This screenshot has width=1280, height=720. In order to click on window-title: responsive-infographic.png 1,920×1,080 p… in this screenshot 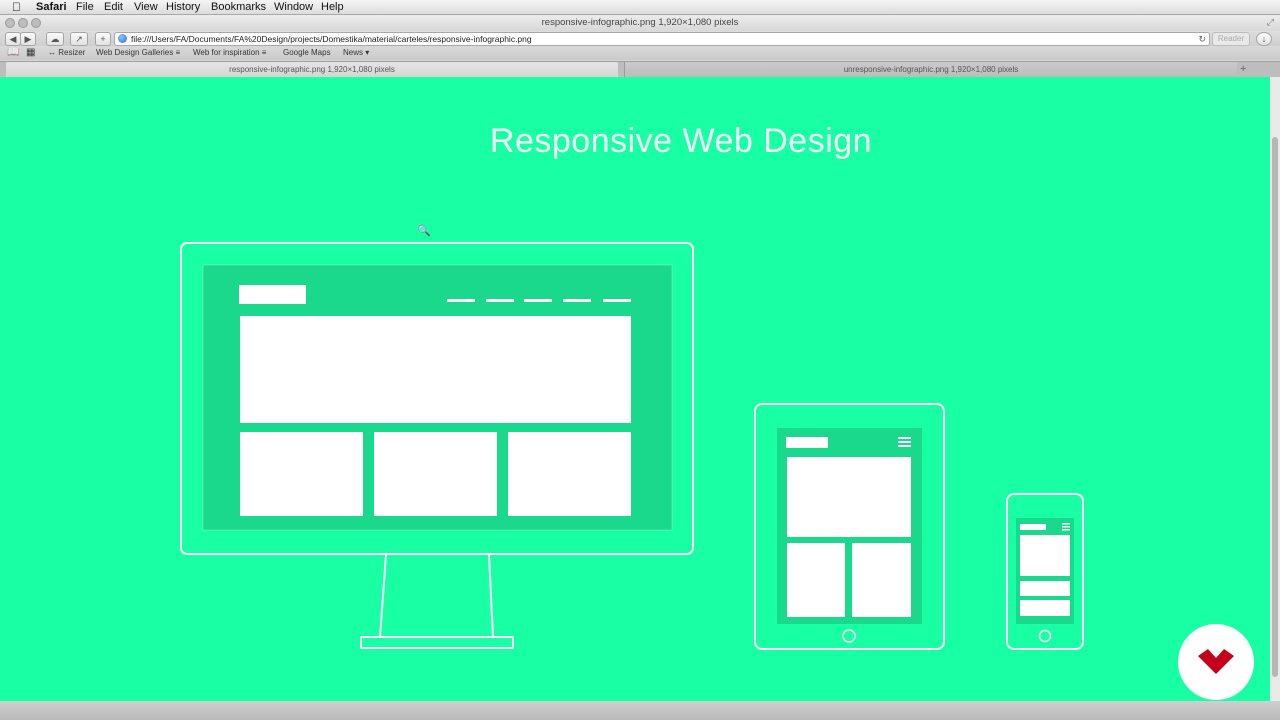, I will do `click(640, 22)`.